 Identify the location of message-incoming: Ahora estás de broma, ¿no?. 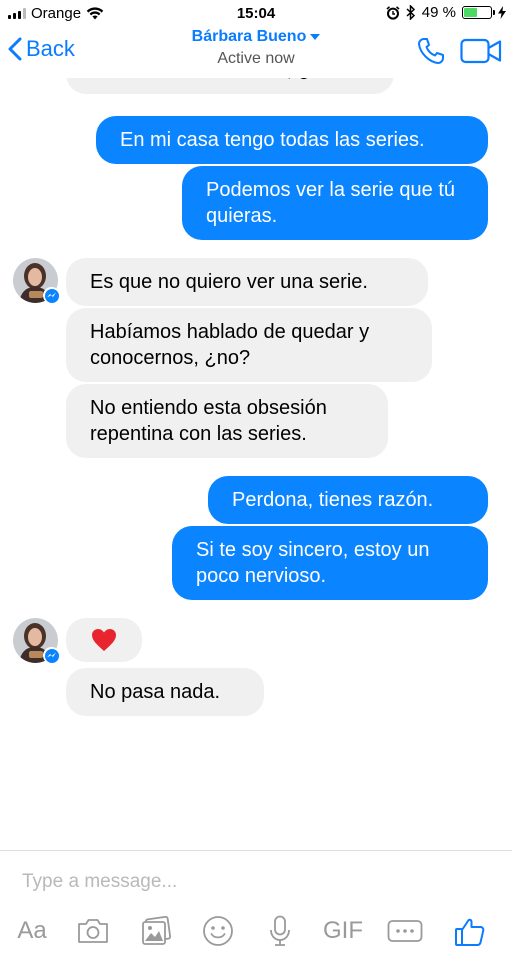
(230, 86).